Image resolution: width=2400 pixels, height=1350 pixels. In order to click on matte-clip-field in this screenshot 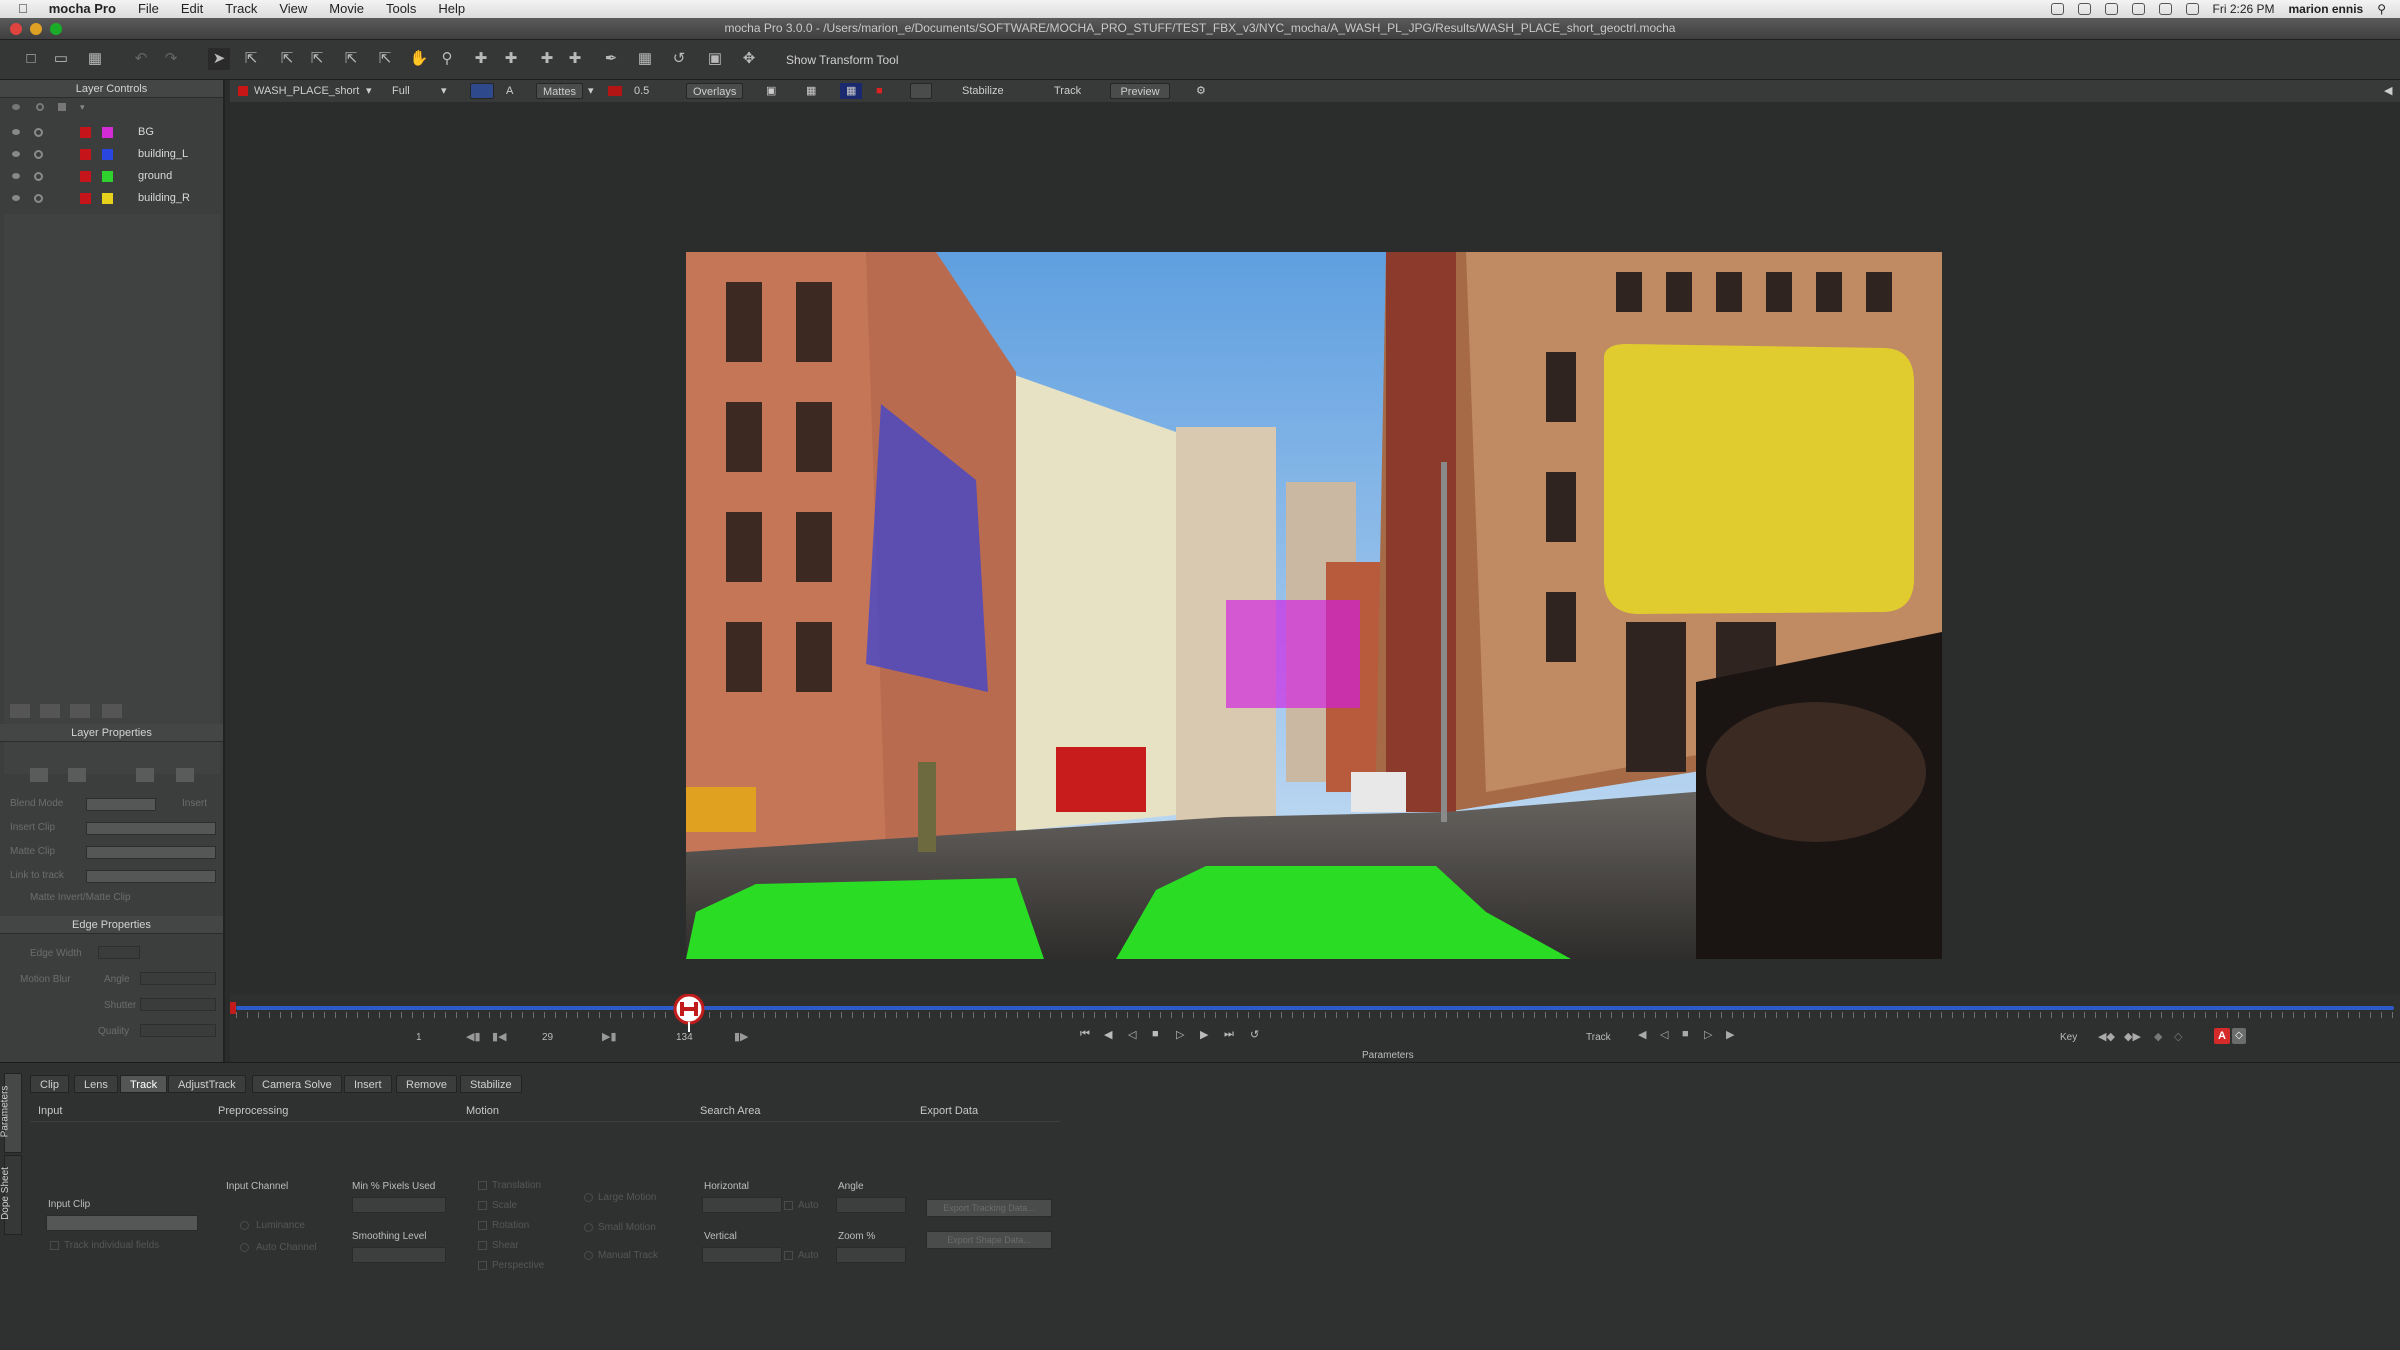, I will do `click(151, 852)`.